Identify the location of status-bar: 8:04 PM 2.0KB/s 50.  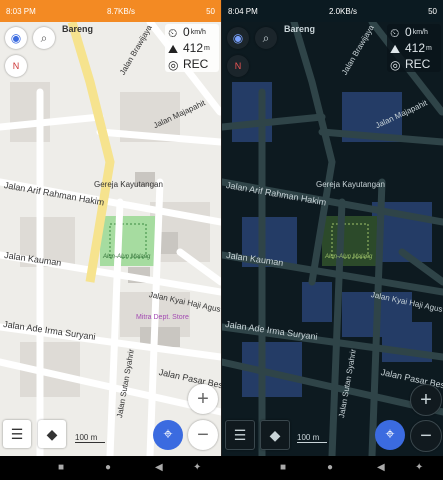
(332, 11).